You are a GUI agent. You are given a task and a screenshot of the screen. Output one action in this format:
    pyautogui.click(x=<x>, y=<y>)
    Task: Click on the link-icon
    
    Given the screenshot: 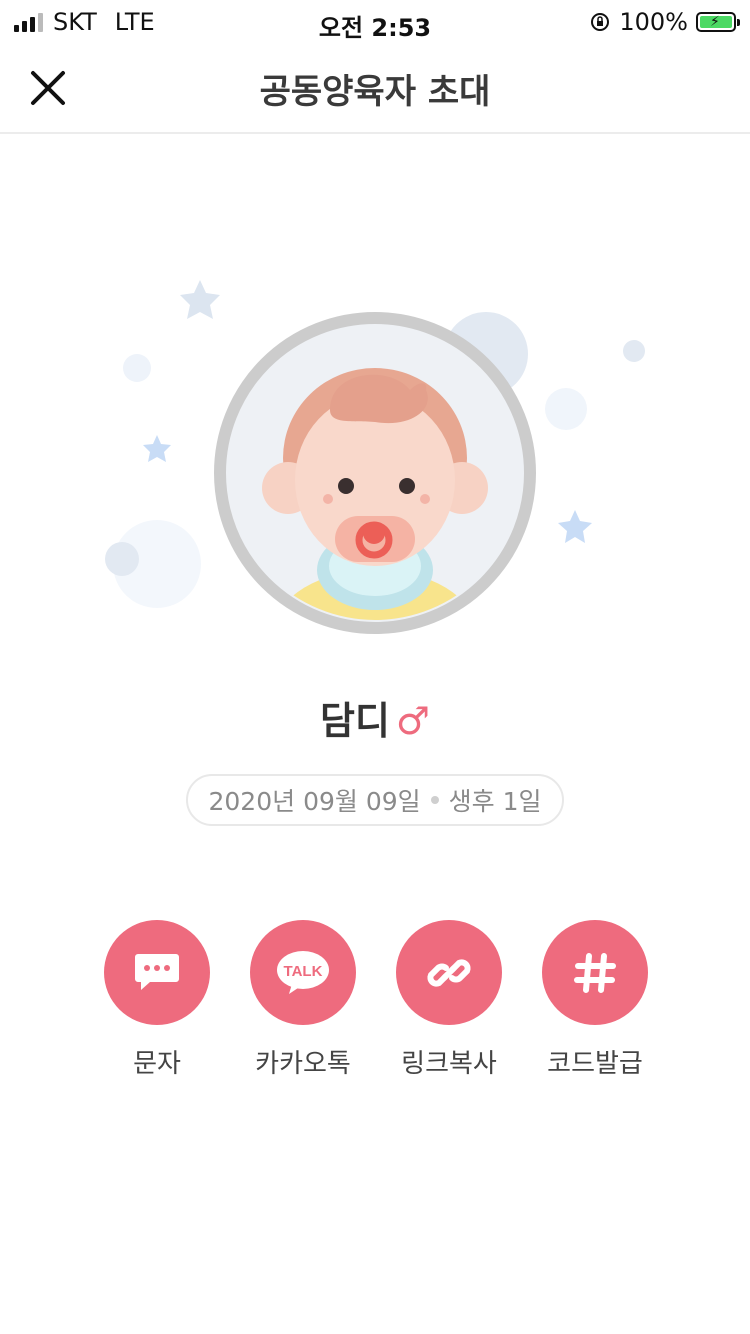 What is the action you would take?
    pyautogui.click(x=449, y=972)
    